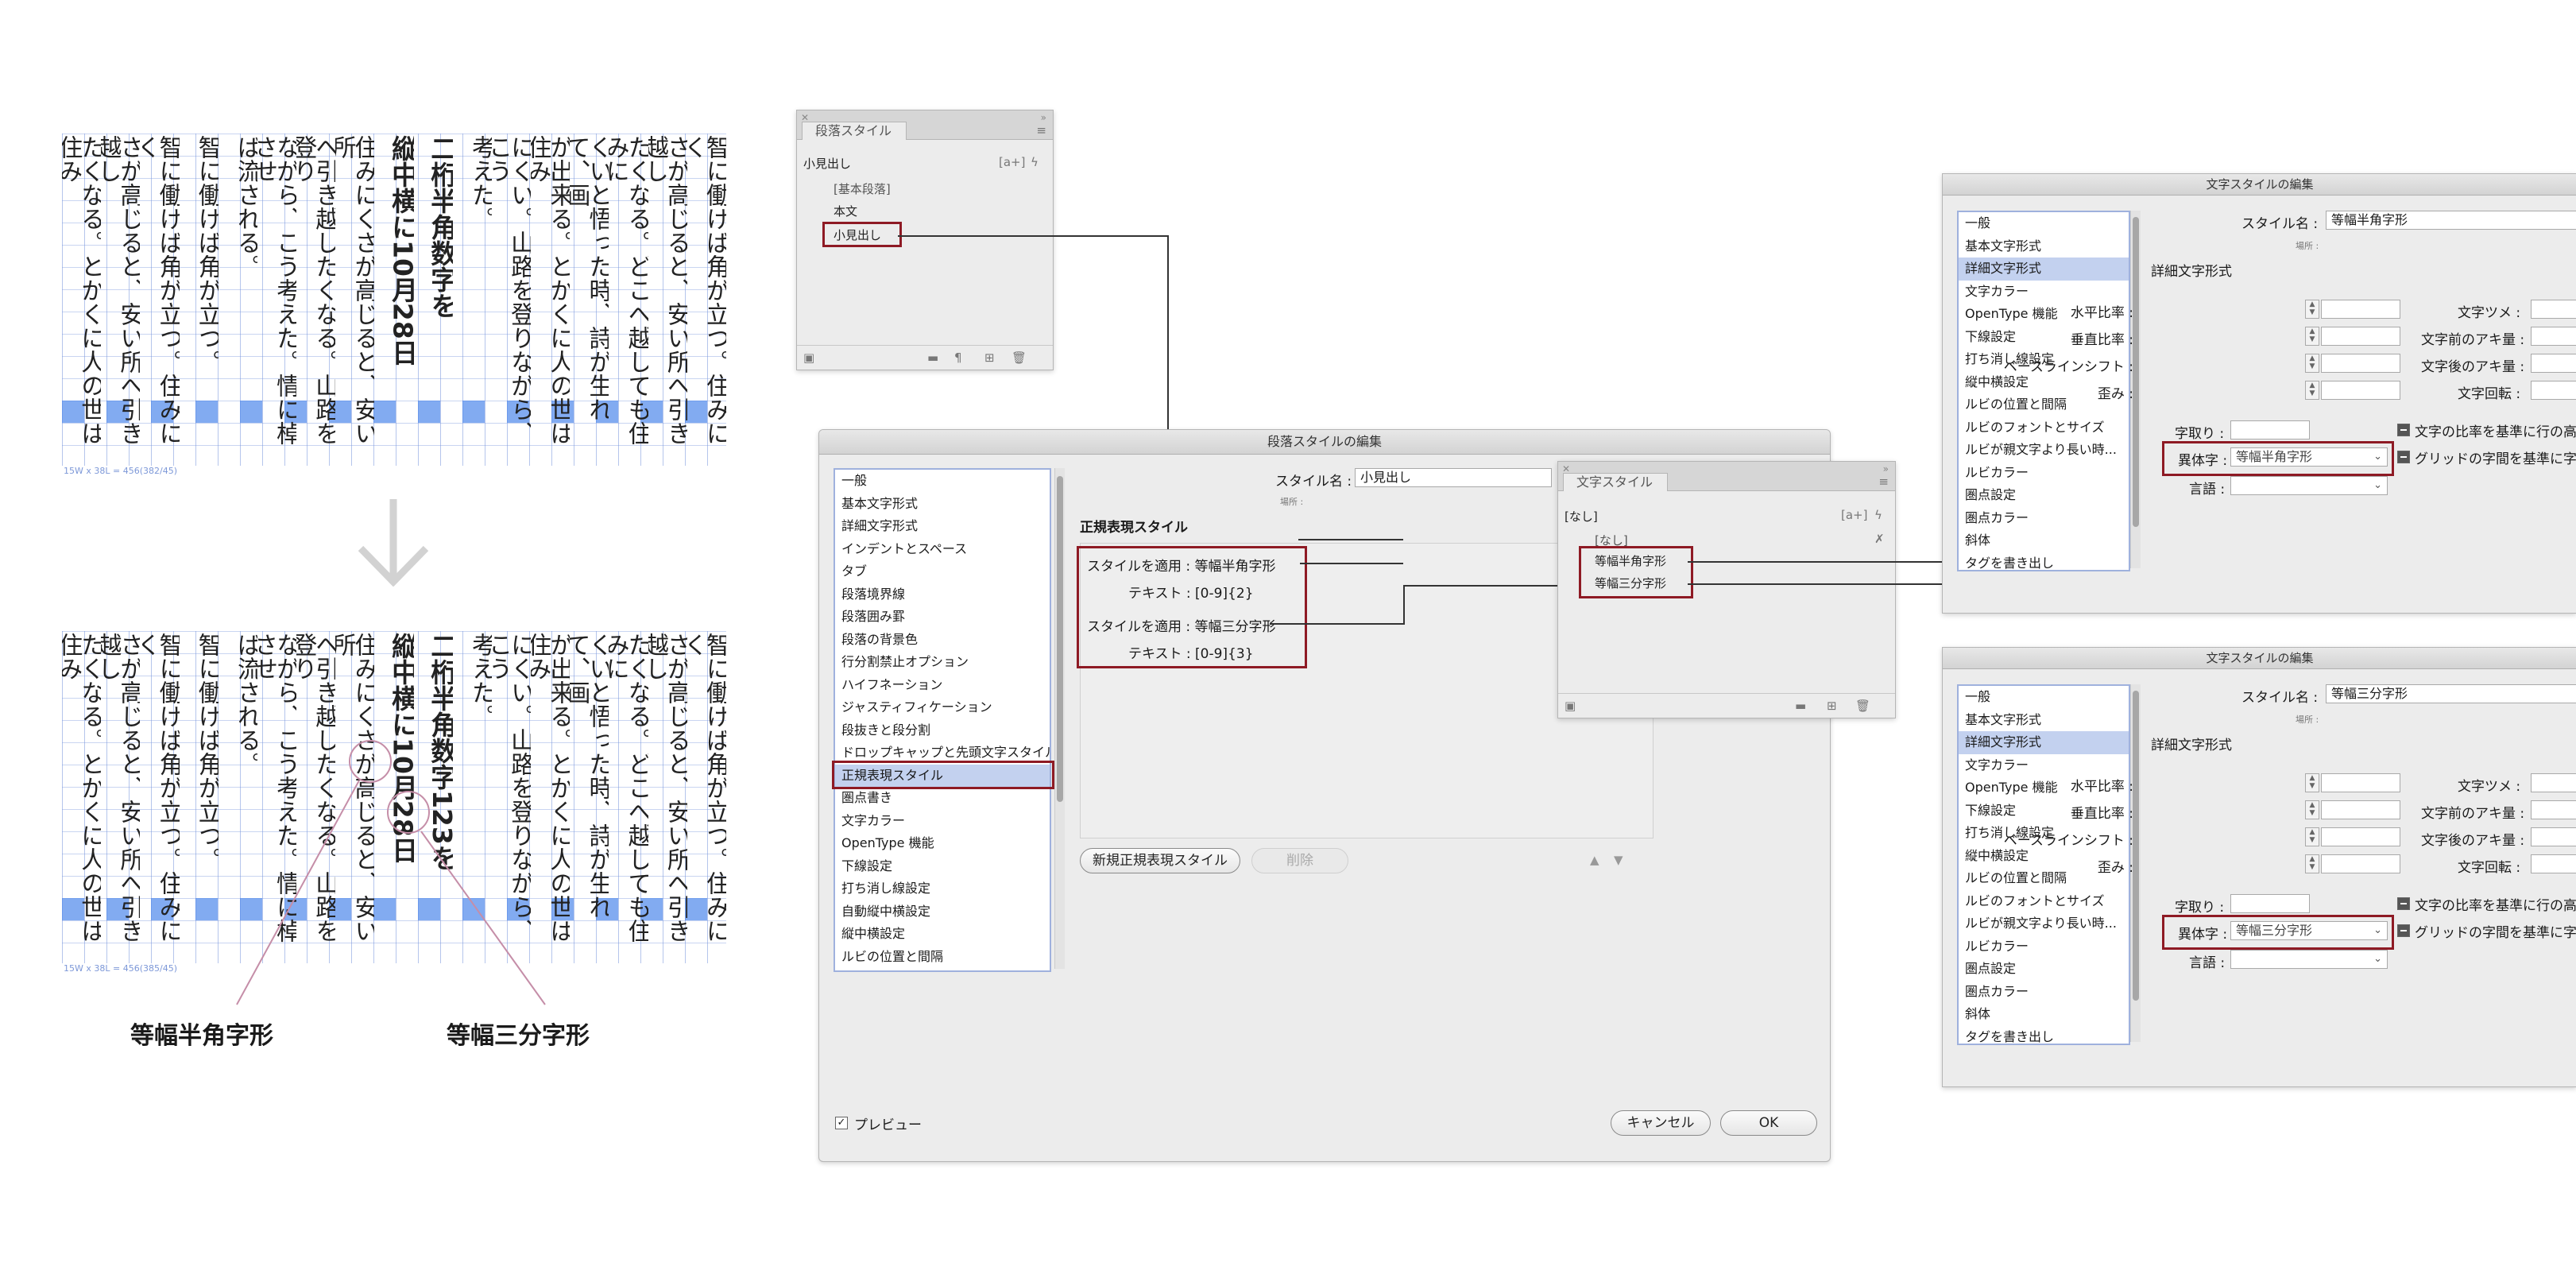 Image resolution: width=2576 pixels, height=1278 pixels. Describe the element at coordinates (943, 707) in the screenshot. I see `category-item: ジャスティフィケーション` at that location.